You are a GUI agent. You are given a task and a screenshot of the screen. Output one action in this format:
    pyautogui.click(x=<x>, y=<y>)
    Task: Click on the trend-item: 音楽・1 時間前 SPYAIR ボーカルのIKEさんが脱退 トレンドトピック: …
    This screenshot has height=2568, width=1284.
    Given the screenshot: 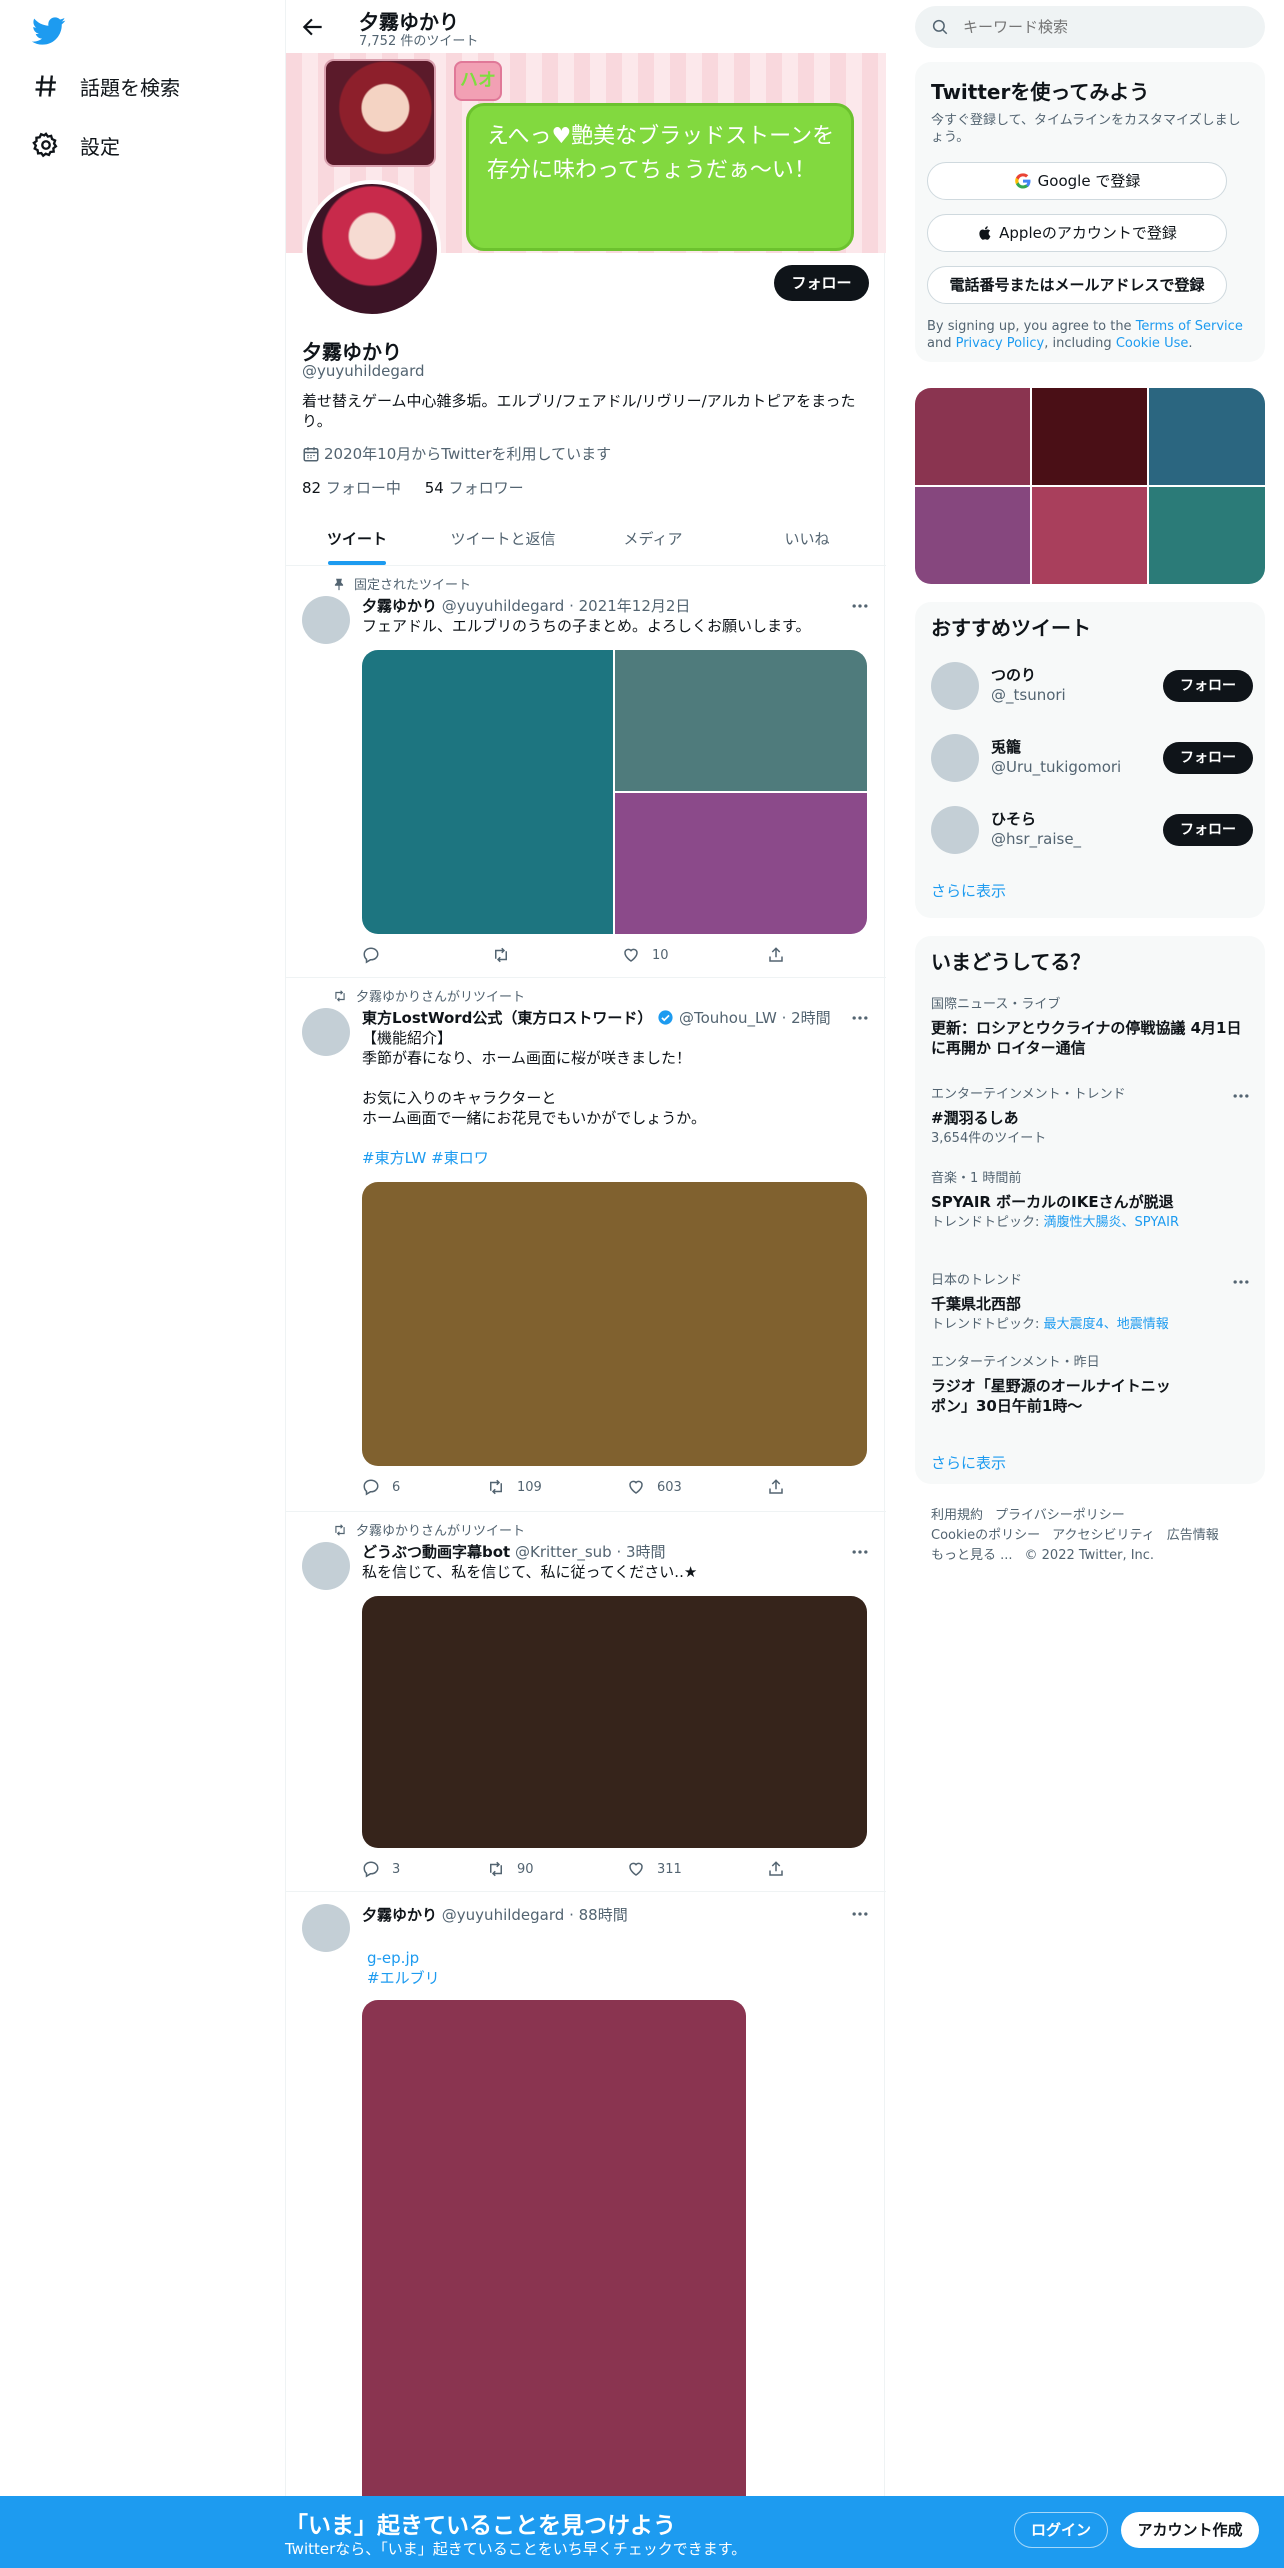 What is the action you would take?
    pyautogui.click(x=1091, y=1200)
    